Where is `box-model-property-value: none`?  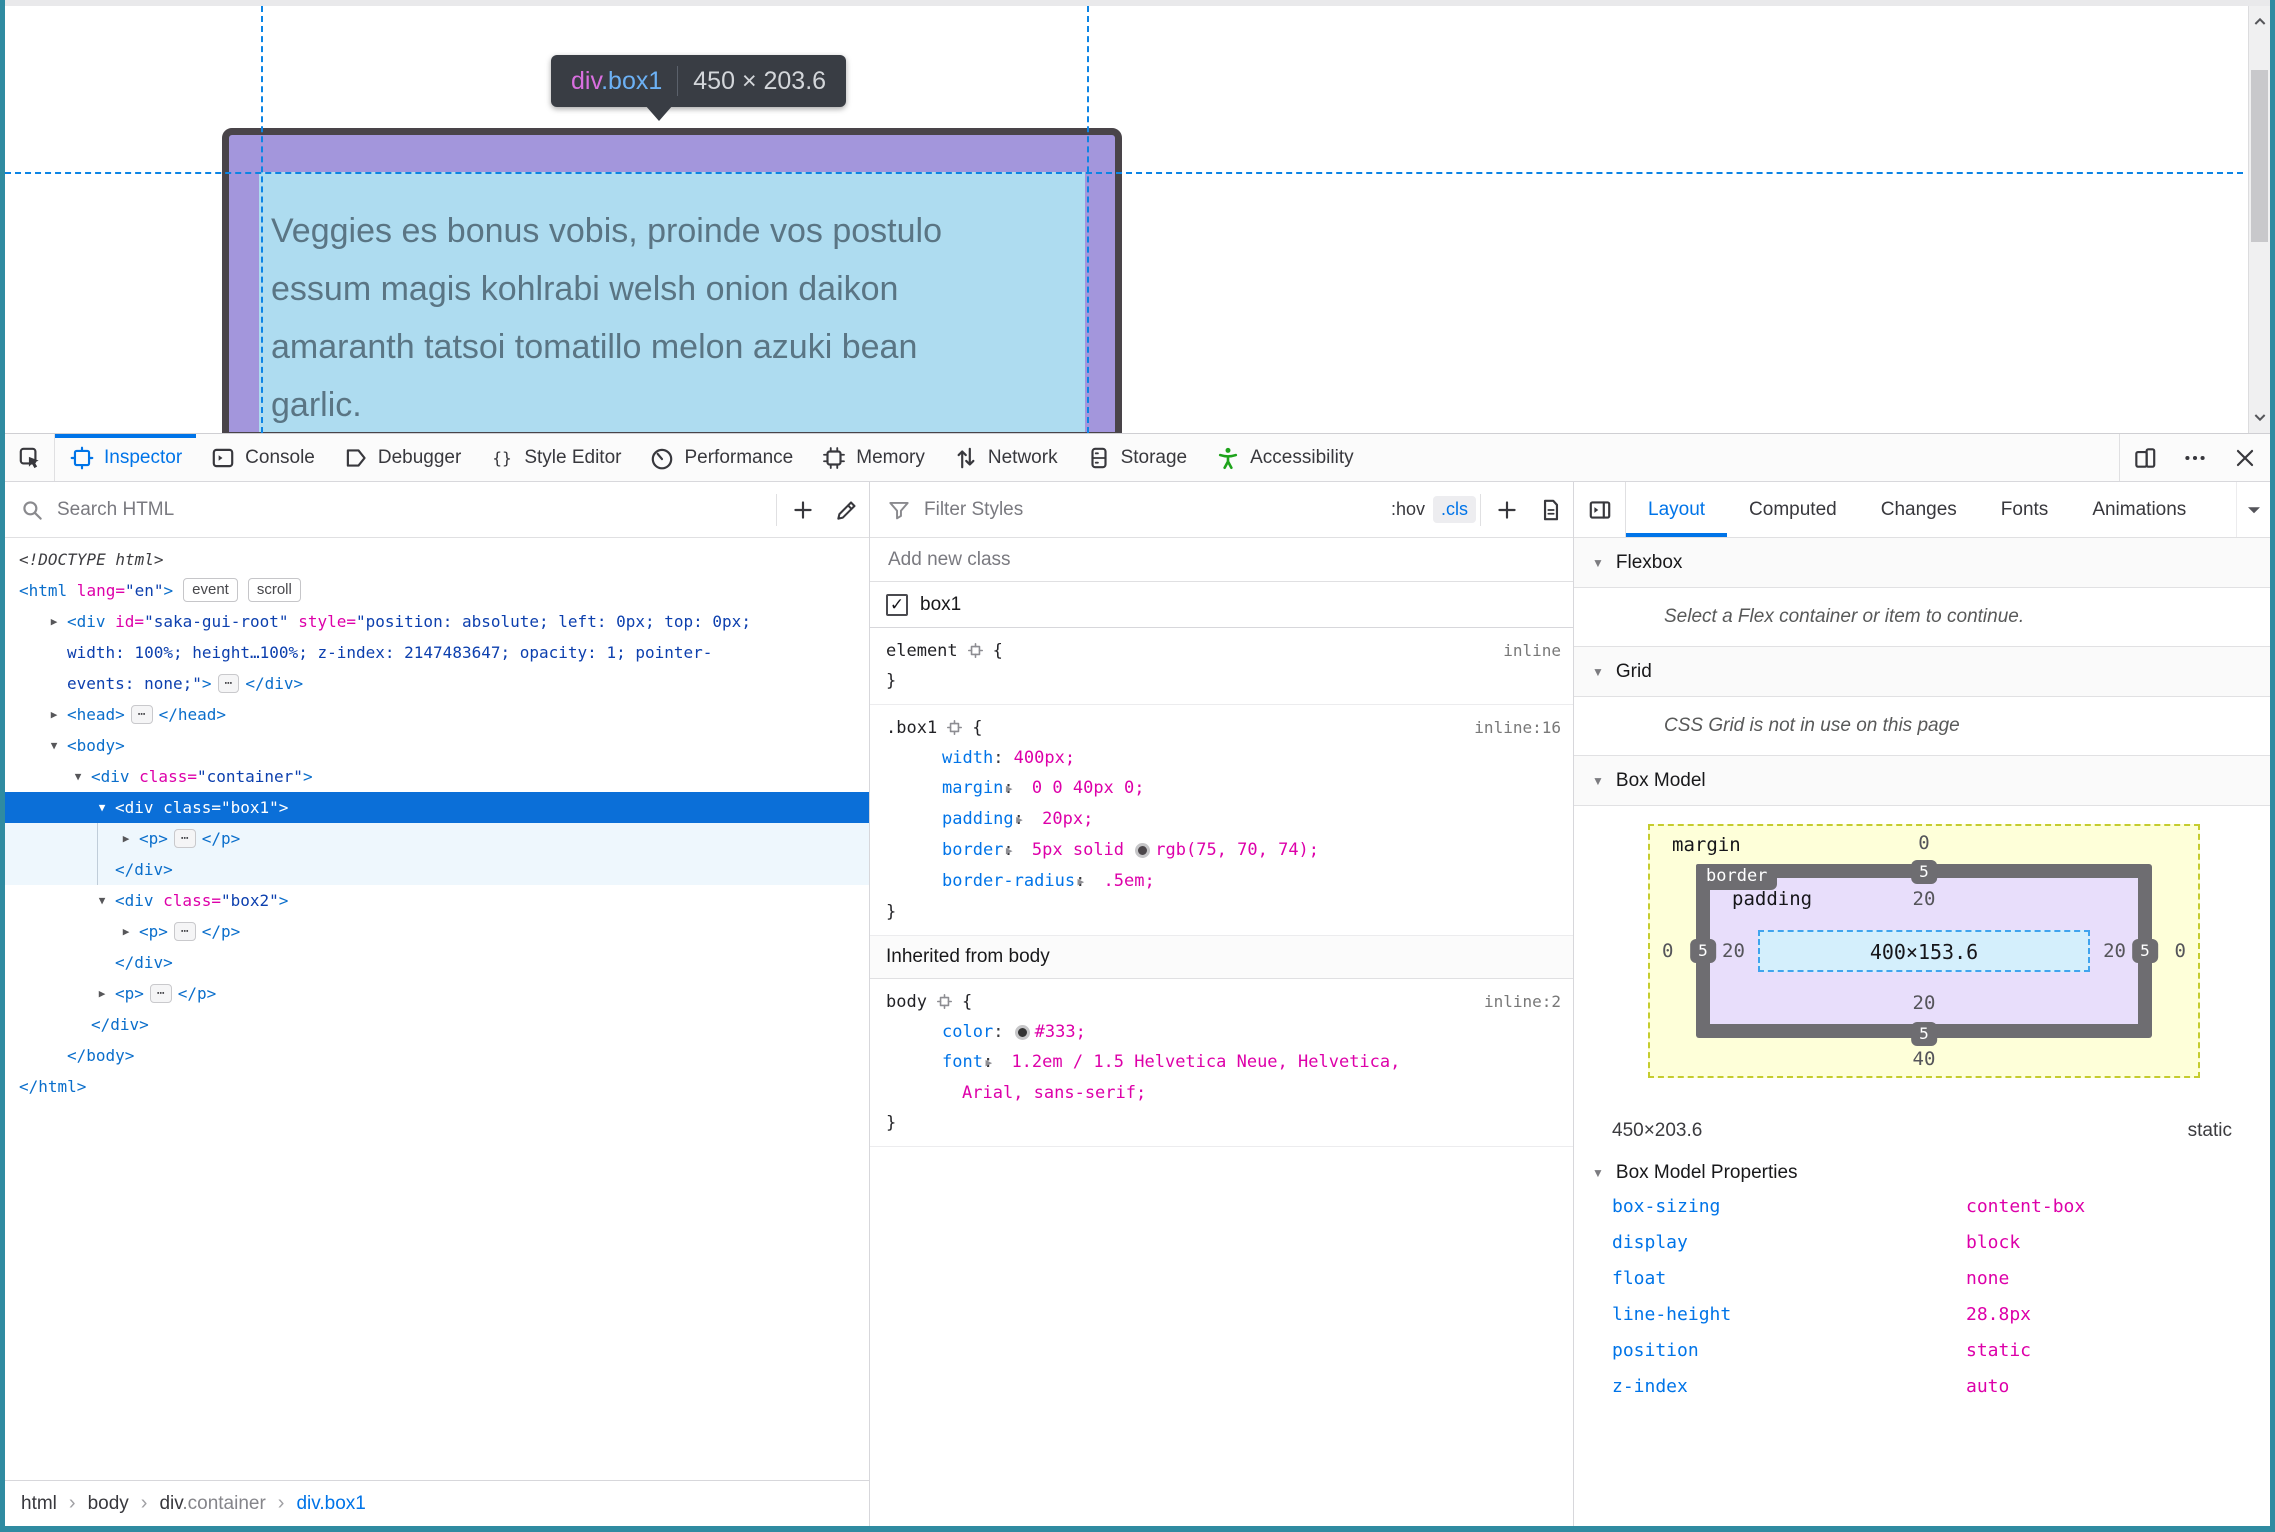 box-model-property-value: none is located at coordinates (1987, 1278).